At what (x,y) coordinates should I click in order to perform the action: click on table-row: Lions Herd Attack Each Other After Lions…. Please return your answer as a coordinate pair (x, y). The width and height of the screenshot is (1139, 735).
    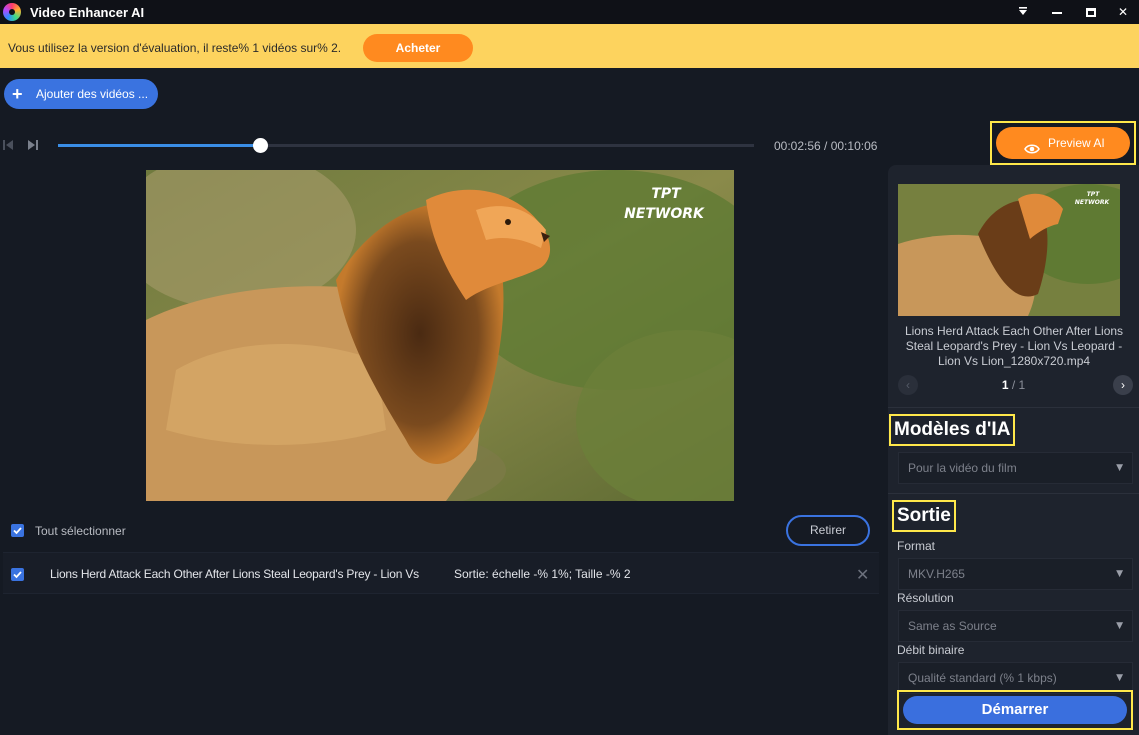
    Looking at the image, I should click on (441, 573).